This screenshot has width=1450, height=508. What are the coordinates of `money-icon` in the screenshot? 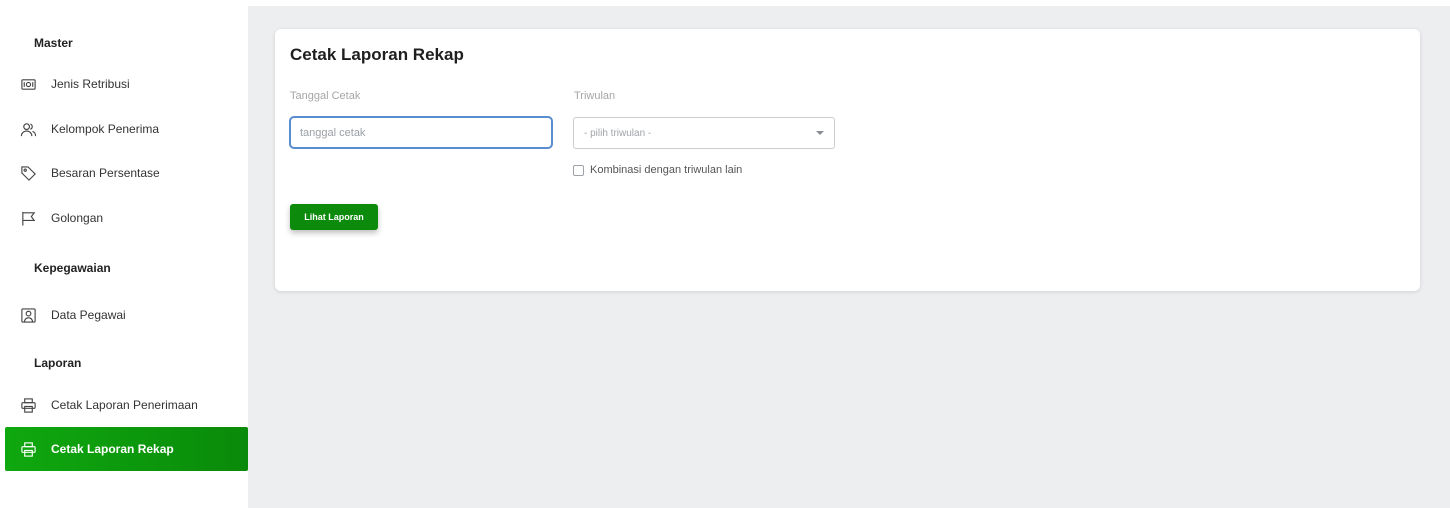 It's located at (28, 84).